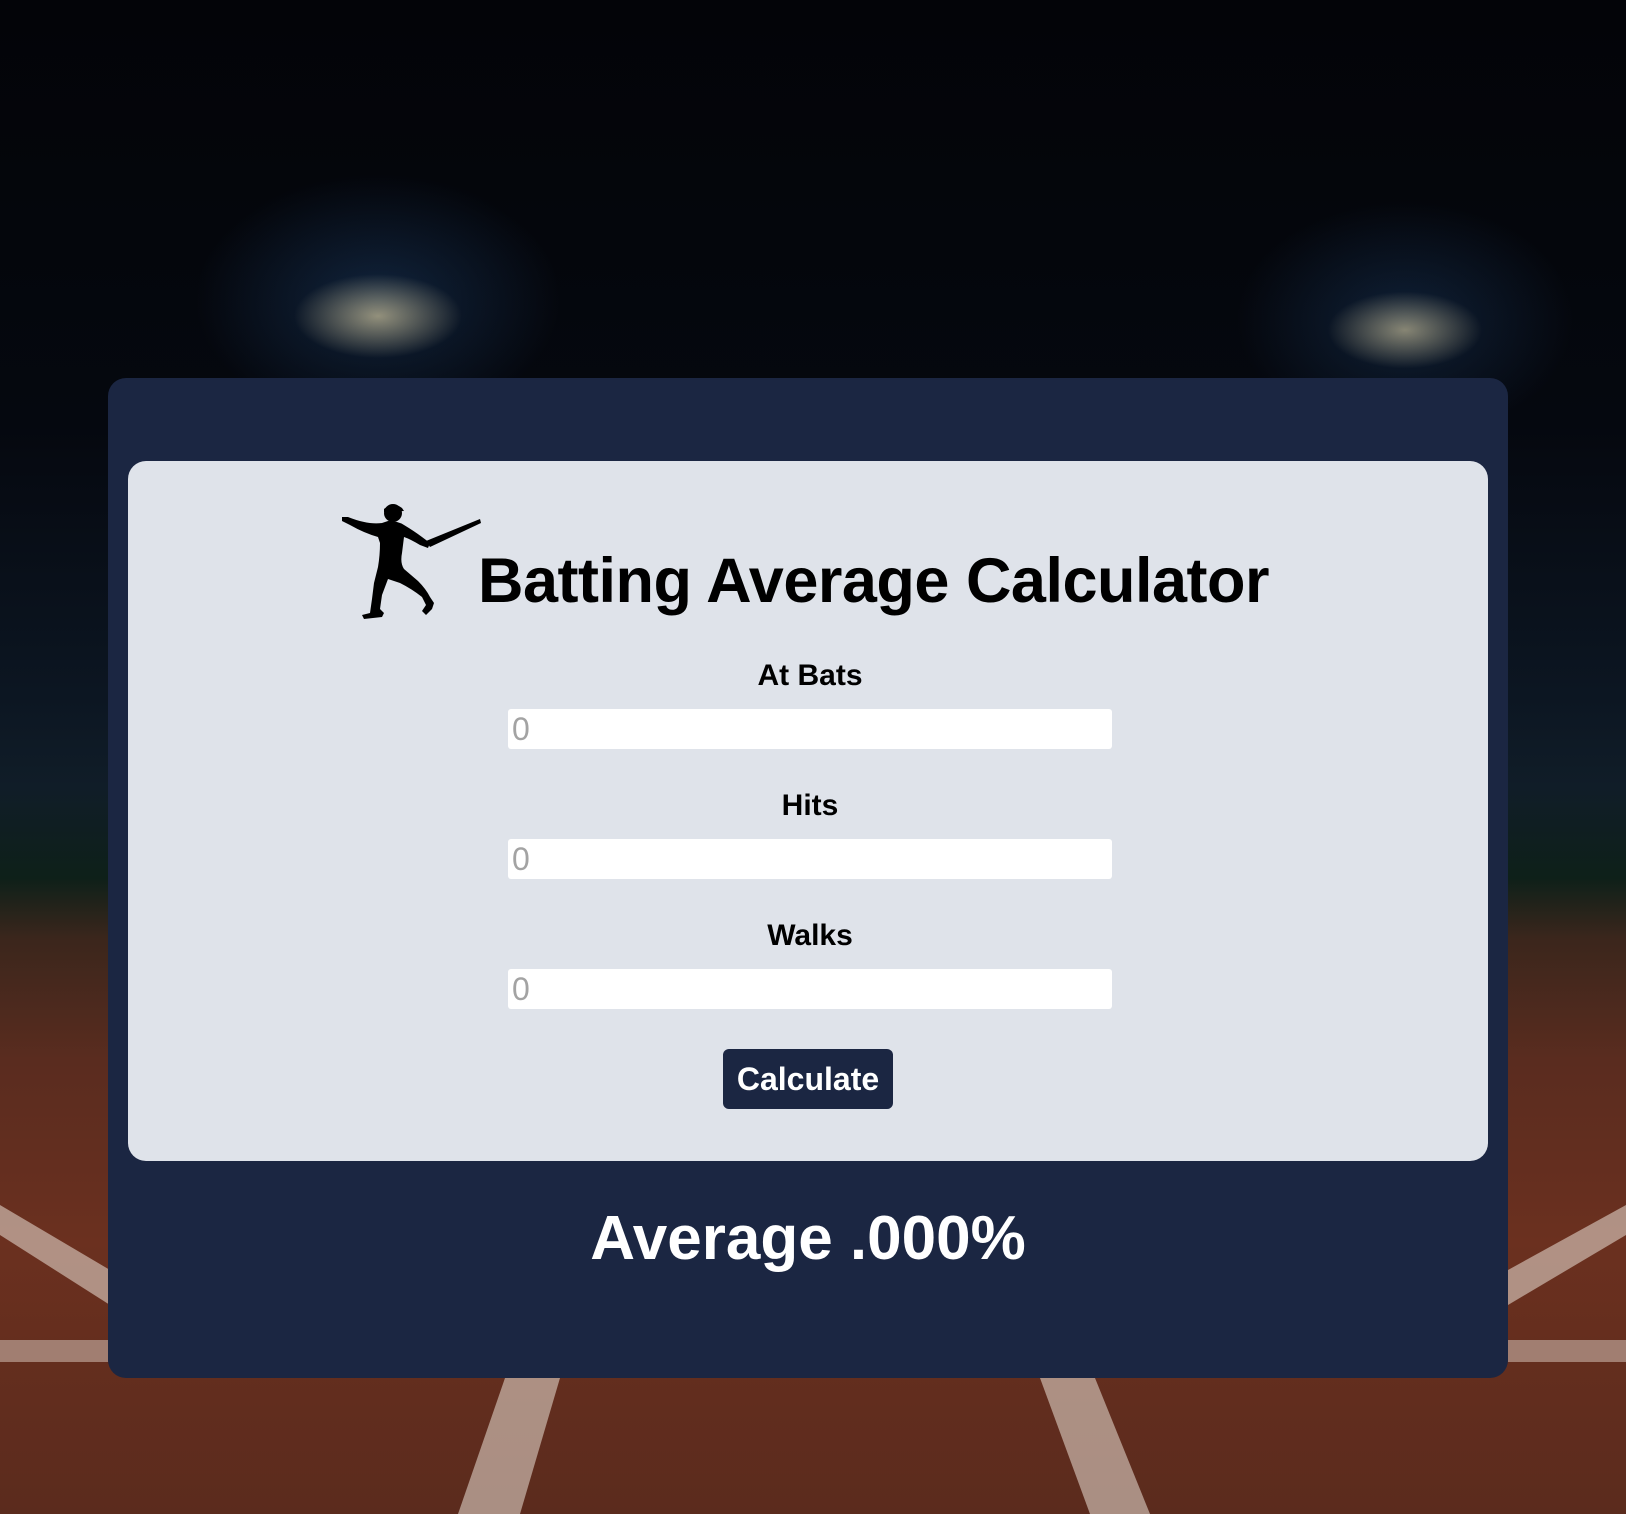  What do you see at coordinates (810, 805) in the screenshot?
I see `hits-label: Hits` at bounding box center [810, 805].